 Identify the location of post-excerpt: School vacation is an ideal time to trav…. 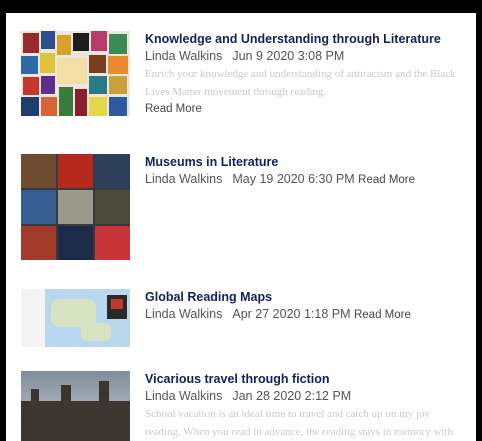
(288, 414).